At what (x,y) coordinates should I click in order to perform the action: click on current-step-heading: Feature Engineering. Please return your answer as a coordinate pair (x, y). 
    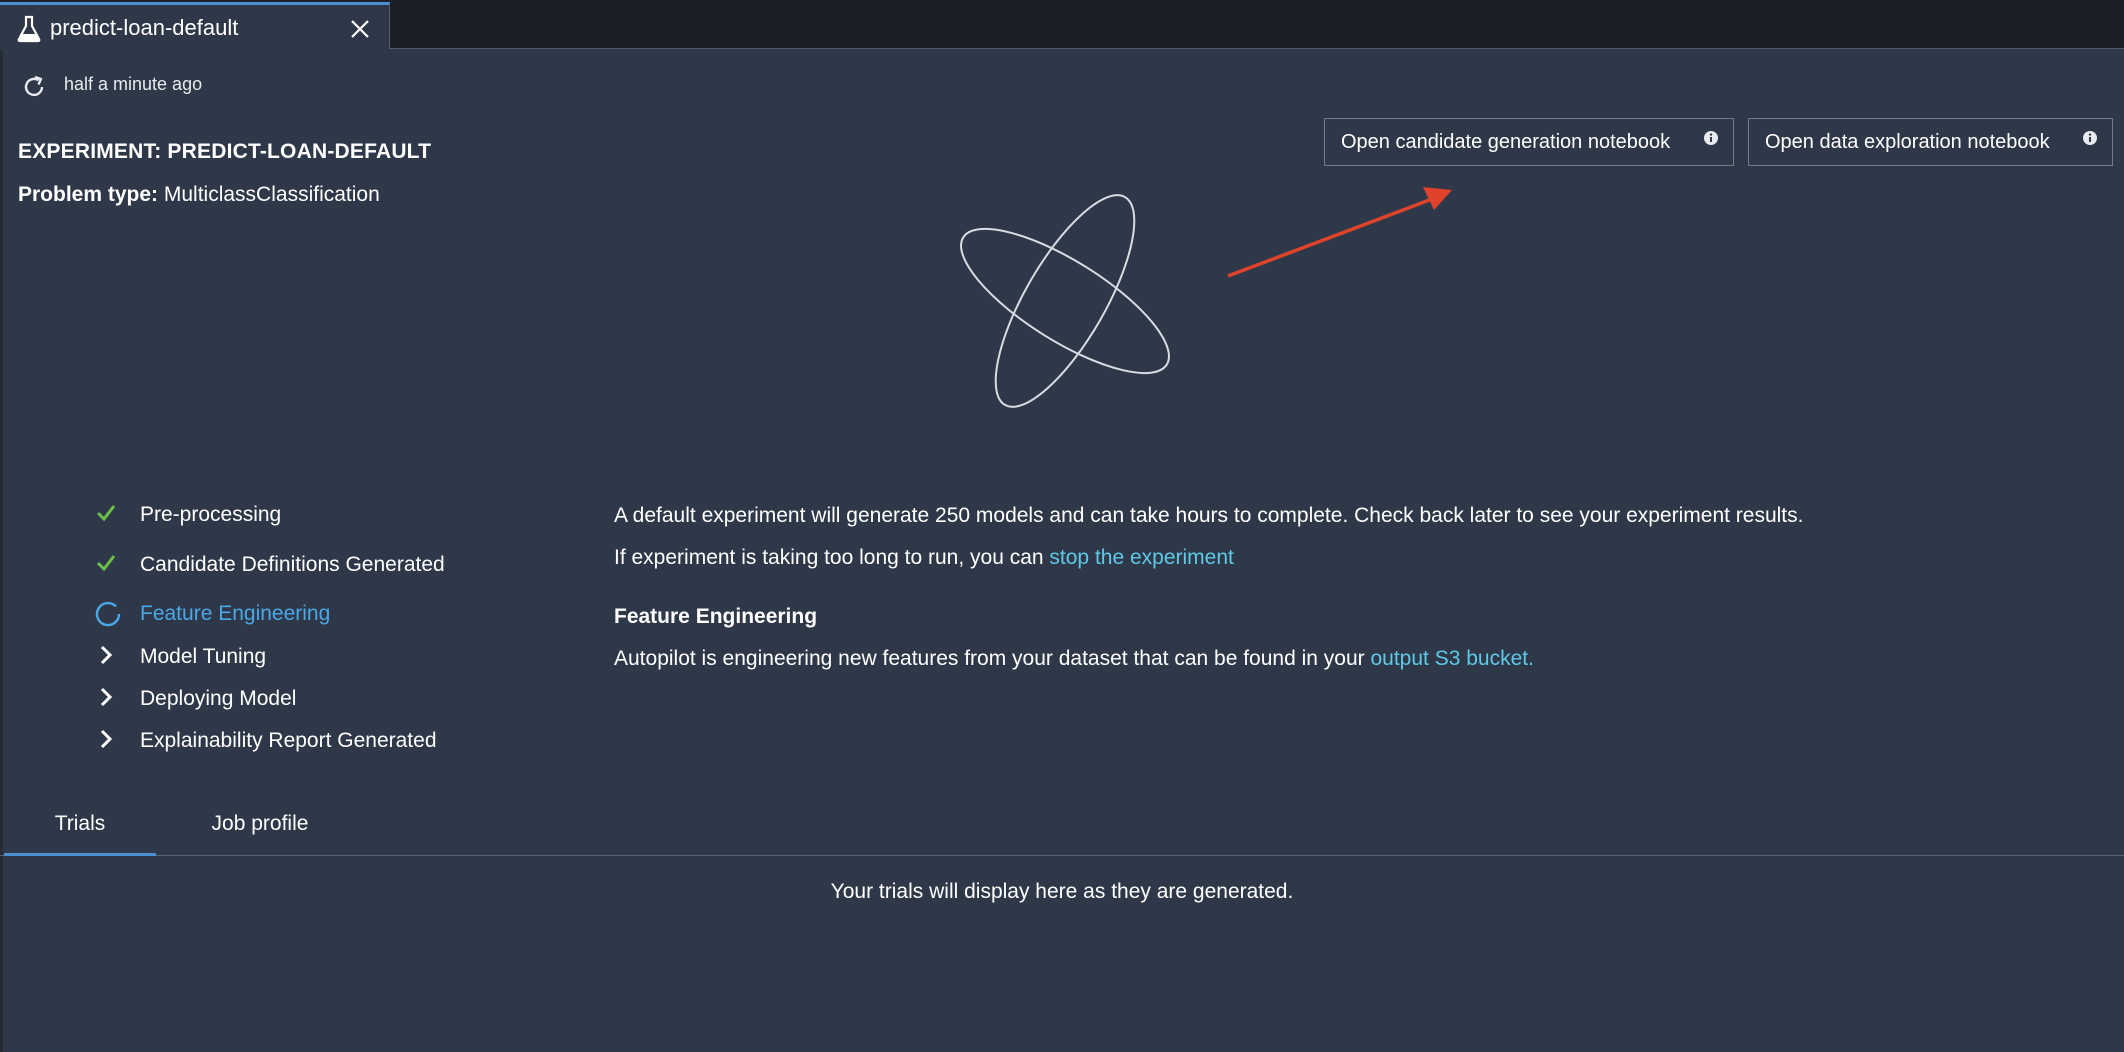
    Looking at the image, I should click on (716, 616).